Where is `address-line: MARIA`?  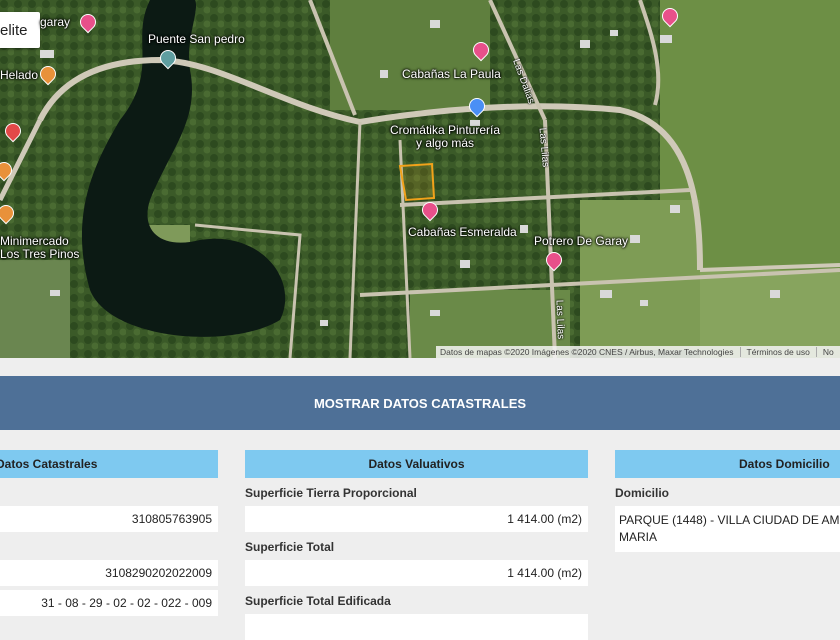
address-line: MARIA is located at coordinates (638, 537).